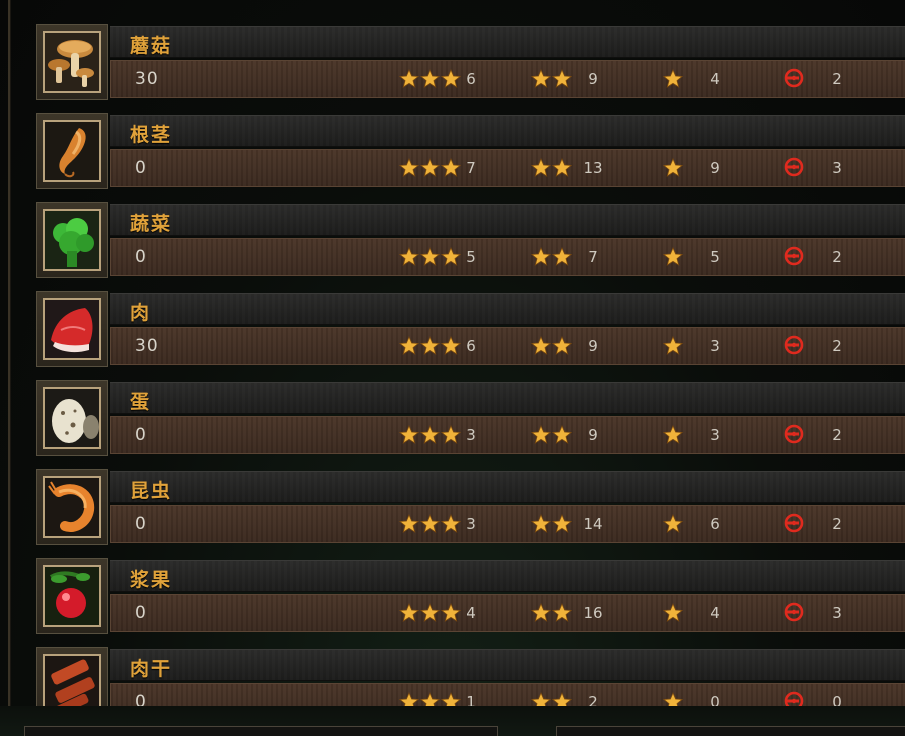 This screenshot has width=905, height=736. What do you see at coordinates (507, 42) in the screenshot?
I see `name-bar: 蘑菇` at bounding box center [507, 42].